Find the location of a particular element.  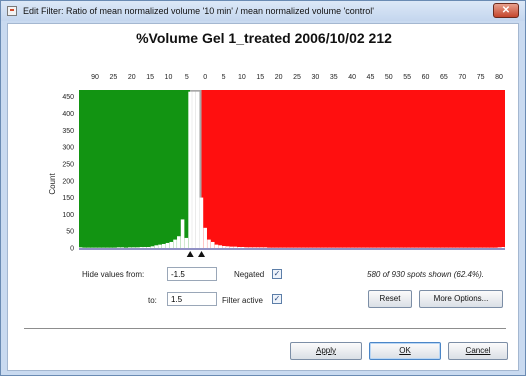

shown-range-low is located at coordinates (135, 169).